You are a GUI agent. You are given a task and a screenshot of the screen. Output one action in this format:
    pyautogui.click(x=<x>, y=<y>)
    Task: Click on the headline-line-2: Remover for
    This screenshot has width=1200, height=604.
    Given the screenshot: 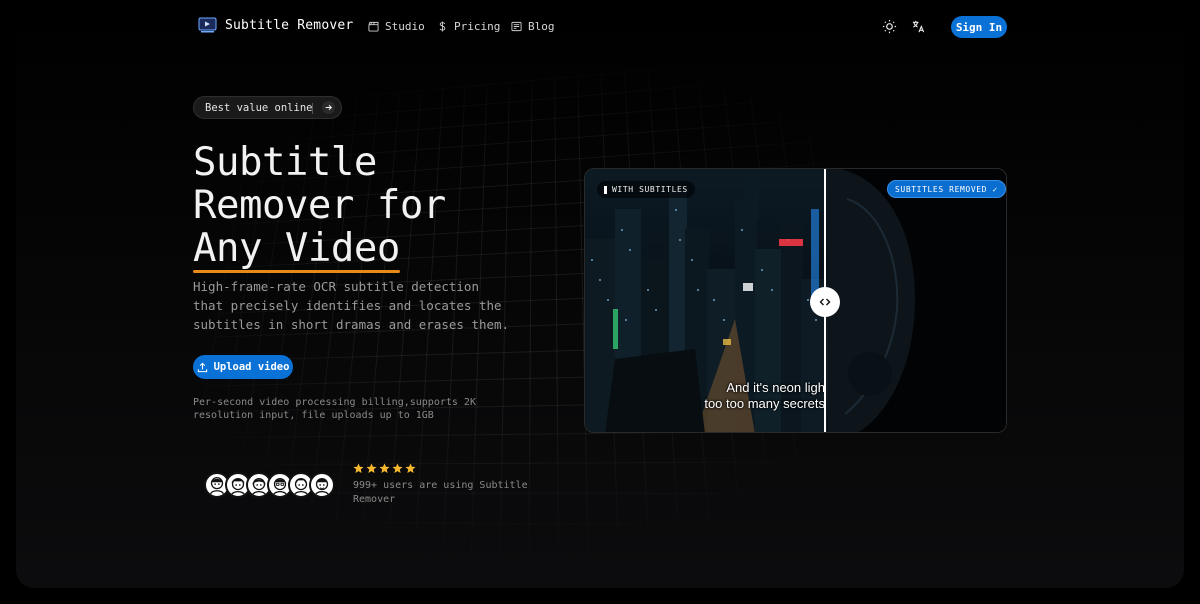 What is the action you would take?
    pyautogui.click(x=393, y=205)
    